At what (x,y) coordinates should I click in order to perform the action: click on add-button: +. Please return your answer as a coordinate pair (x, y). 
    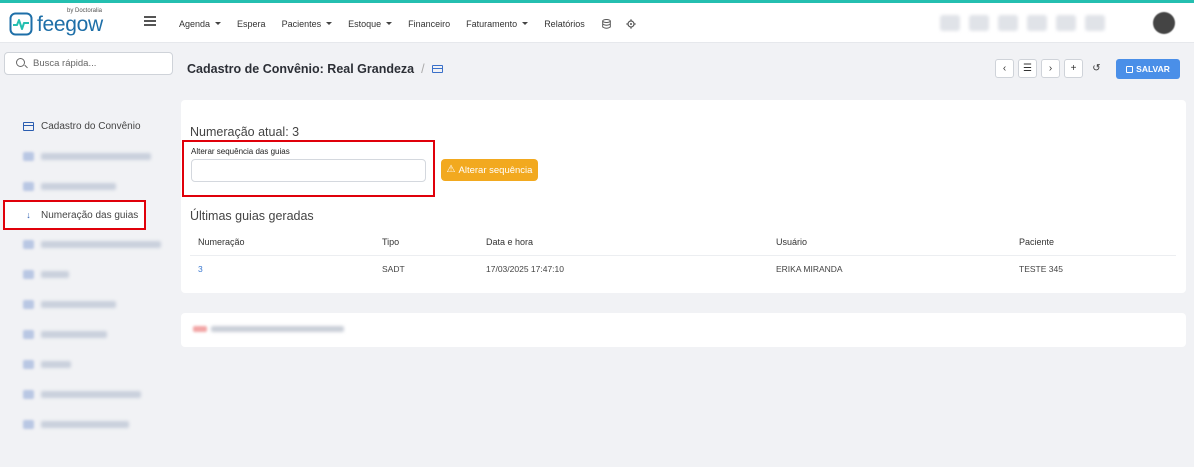
    Looking at the image, I should click on (1073, 68).